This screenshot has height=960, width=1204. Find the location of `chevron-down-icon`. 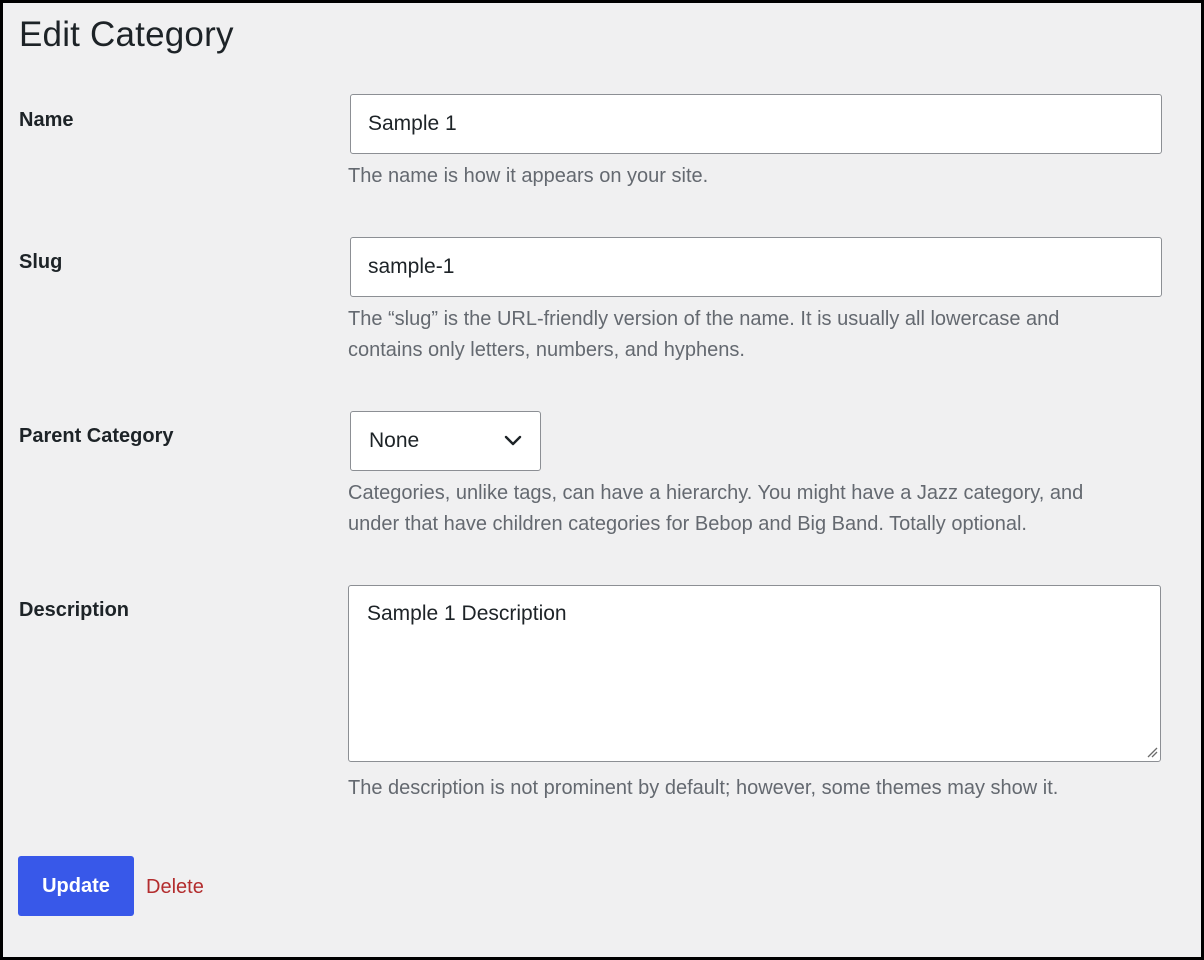

chevron-down-icon is located at coordinates (513, 440).